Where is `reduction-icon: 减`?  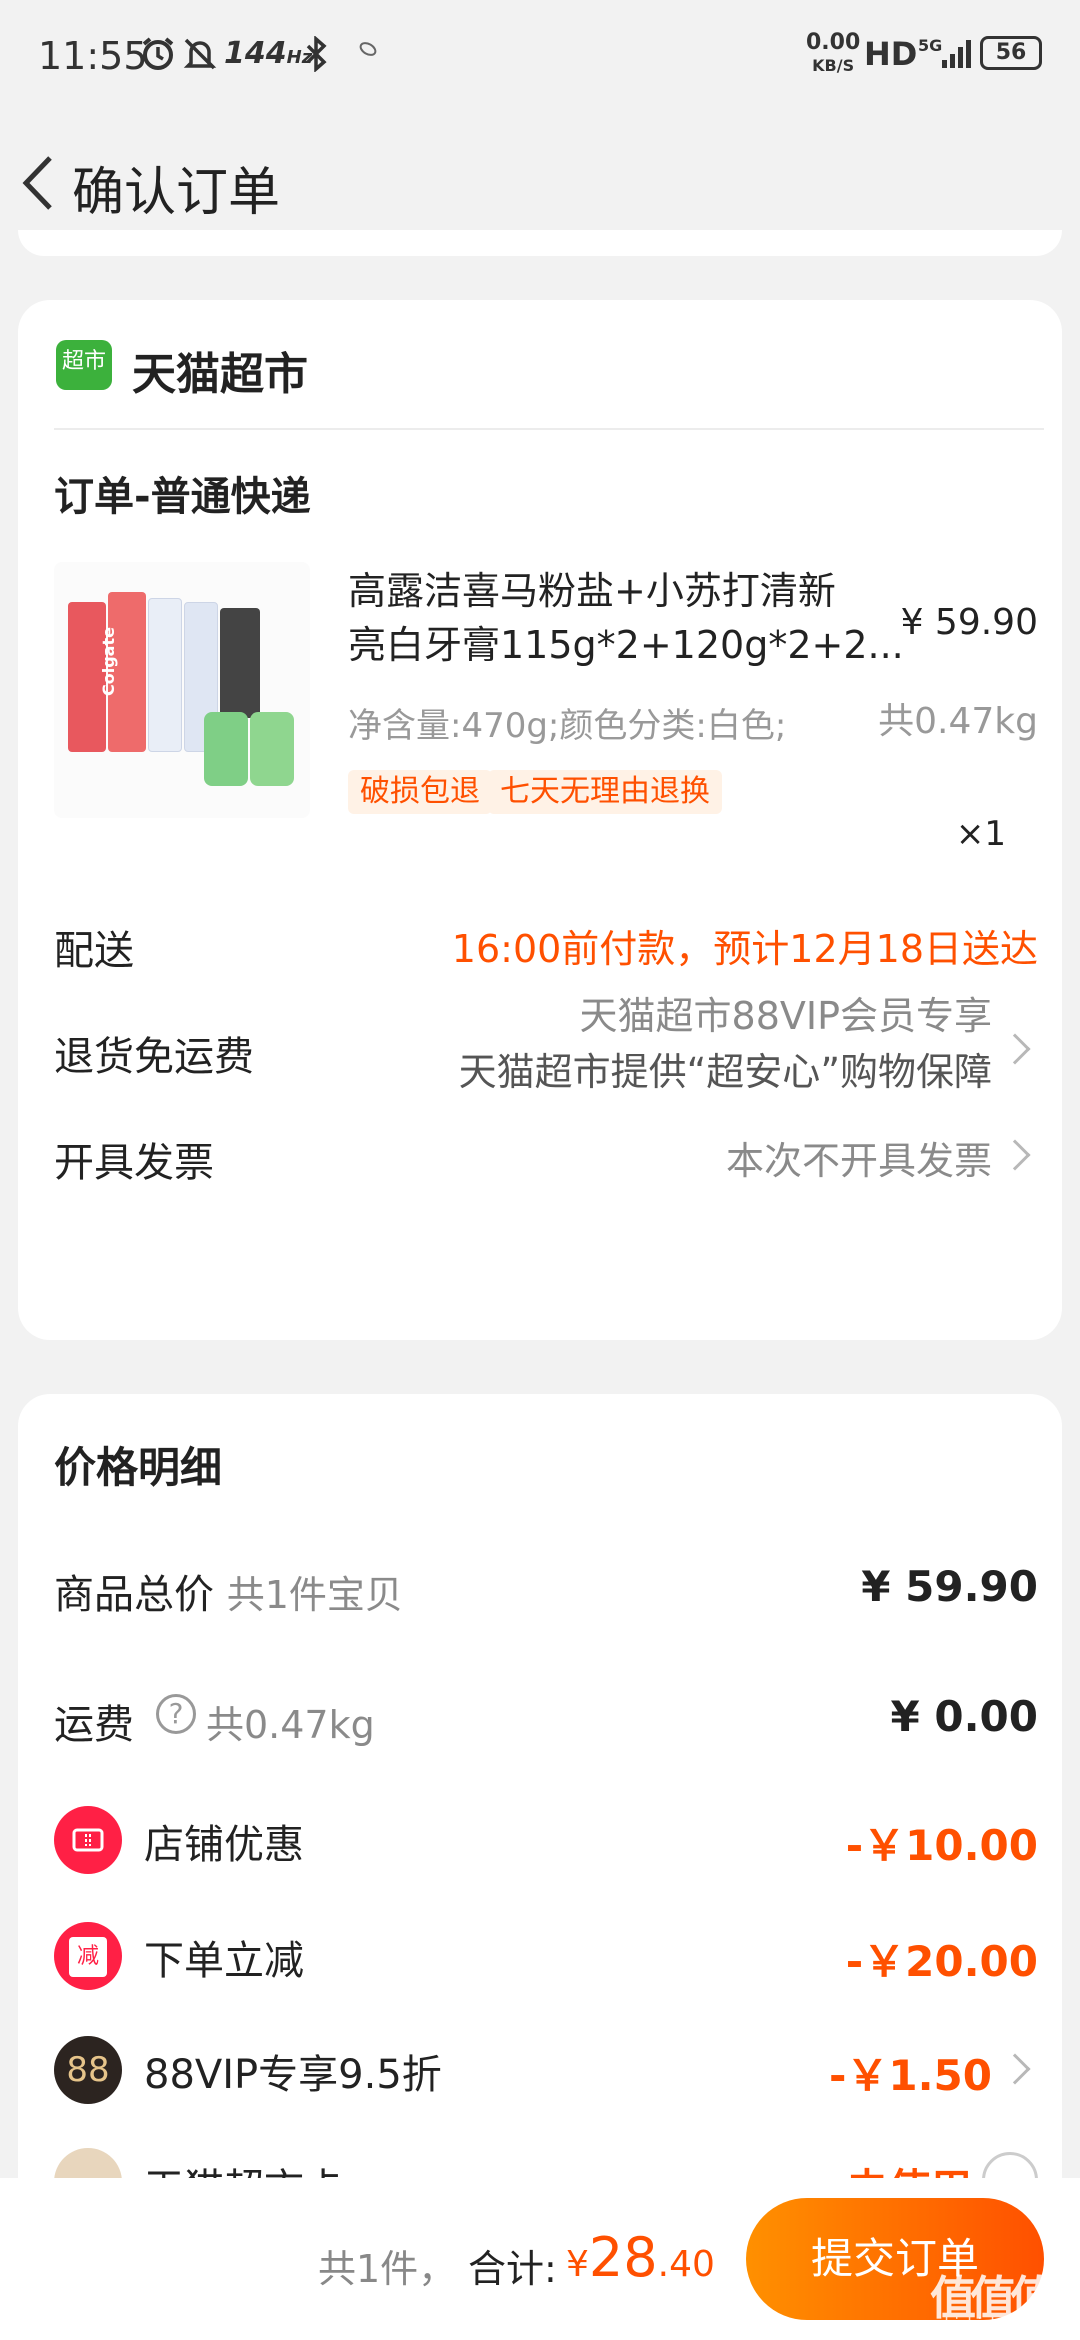
reduction-icon: 减 is located at coordinates (88, 1956).